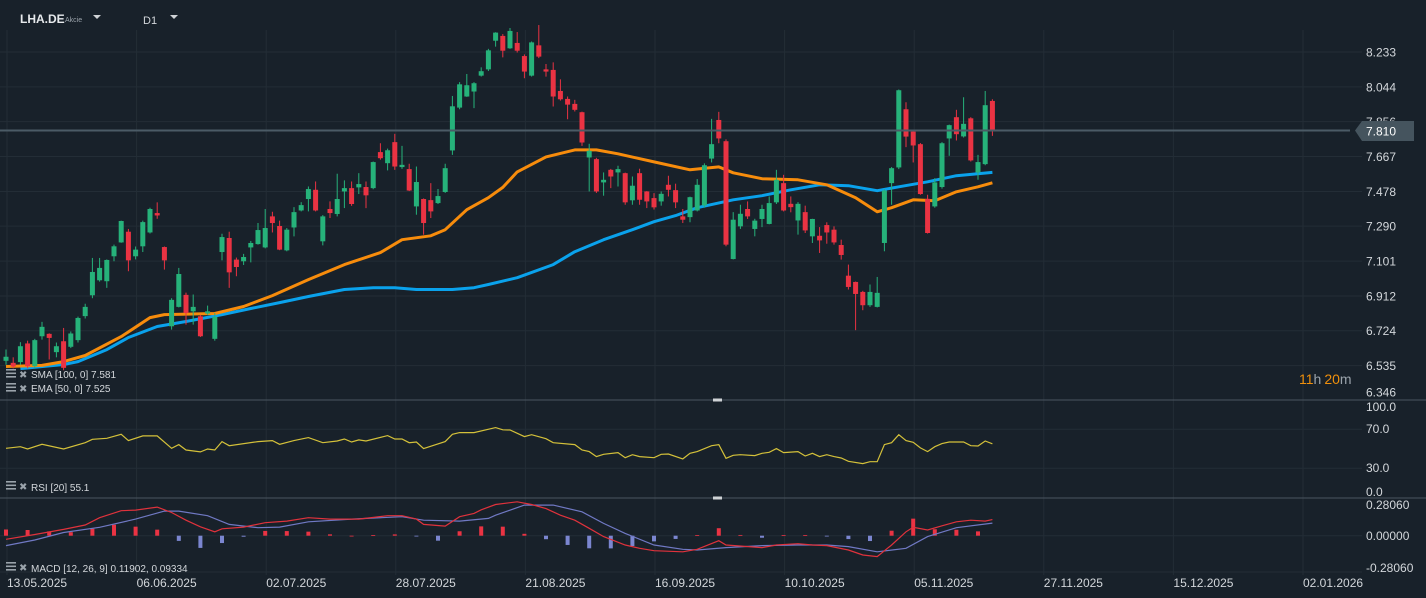  What do you see at coordinates (1384, 131) in the screenshot?
I see `current-price-label: 7.810` at bounding box center [1384, 131].